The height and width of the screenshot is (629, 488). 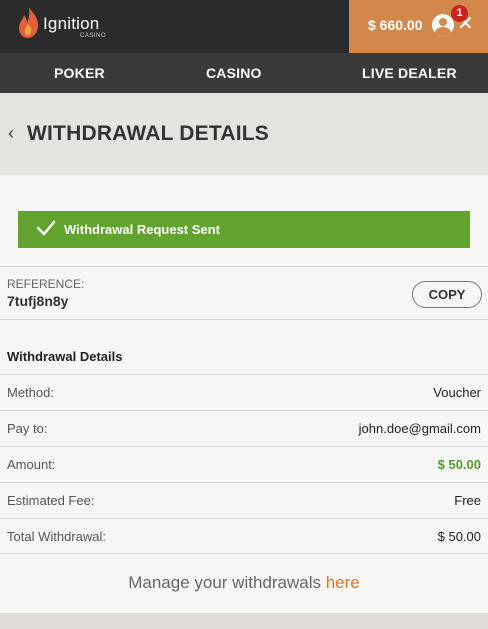 What do you see at coordinates (71, 23) in the screenshot?
I see `brand-name: Ignition` at bounding box center [71, 23].